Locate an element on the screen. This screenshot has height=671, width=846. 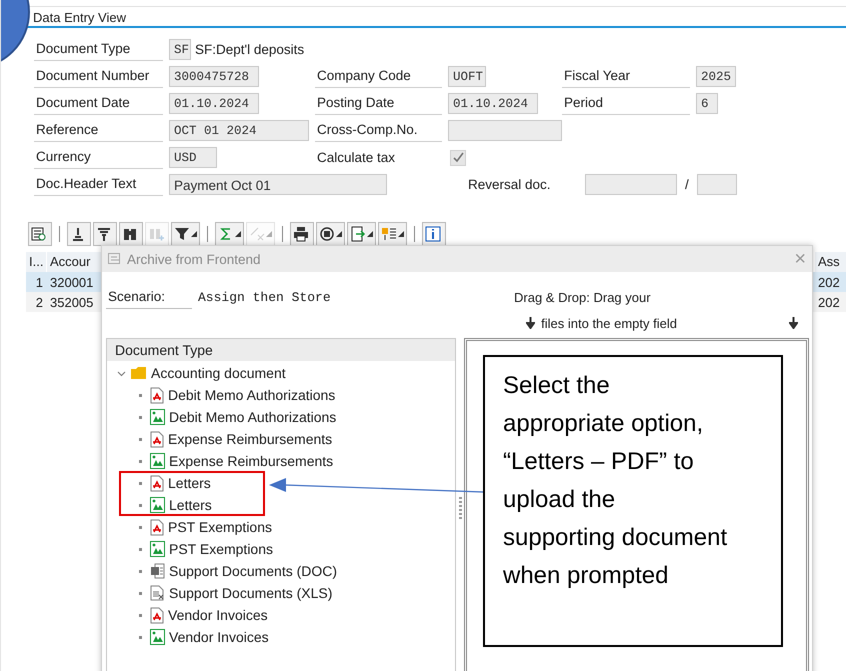
folder-icon is located at coordinates (138, 373).